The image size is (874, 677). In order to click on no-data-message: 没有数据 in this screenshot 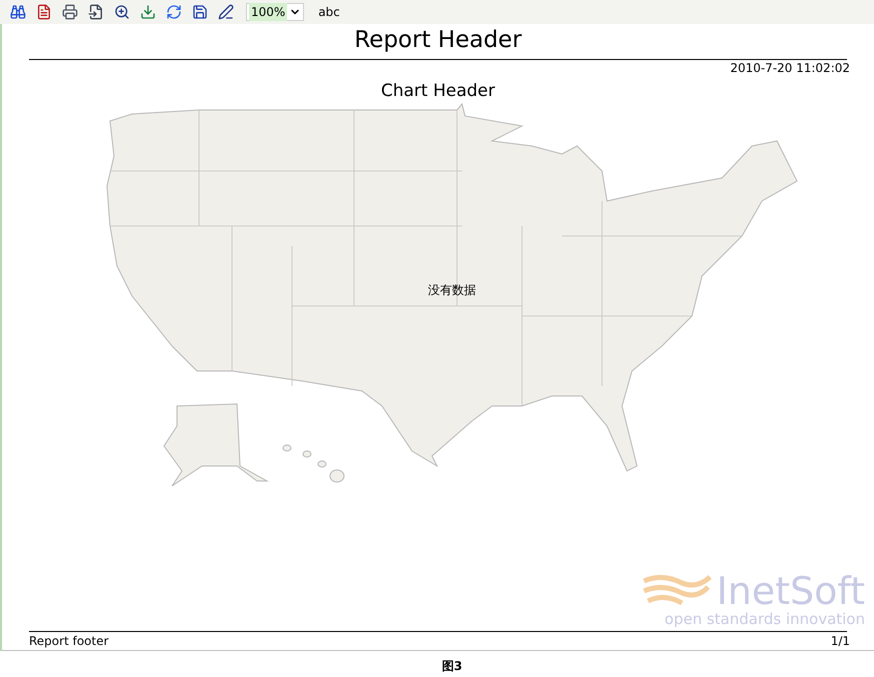, I will do `click(452, 290)`.